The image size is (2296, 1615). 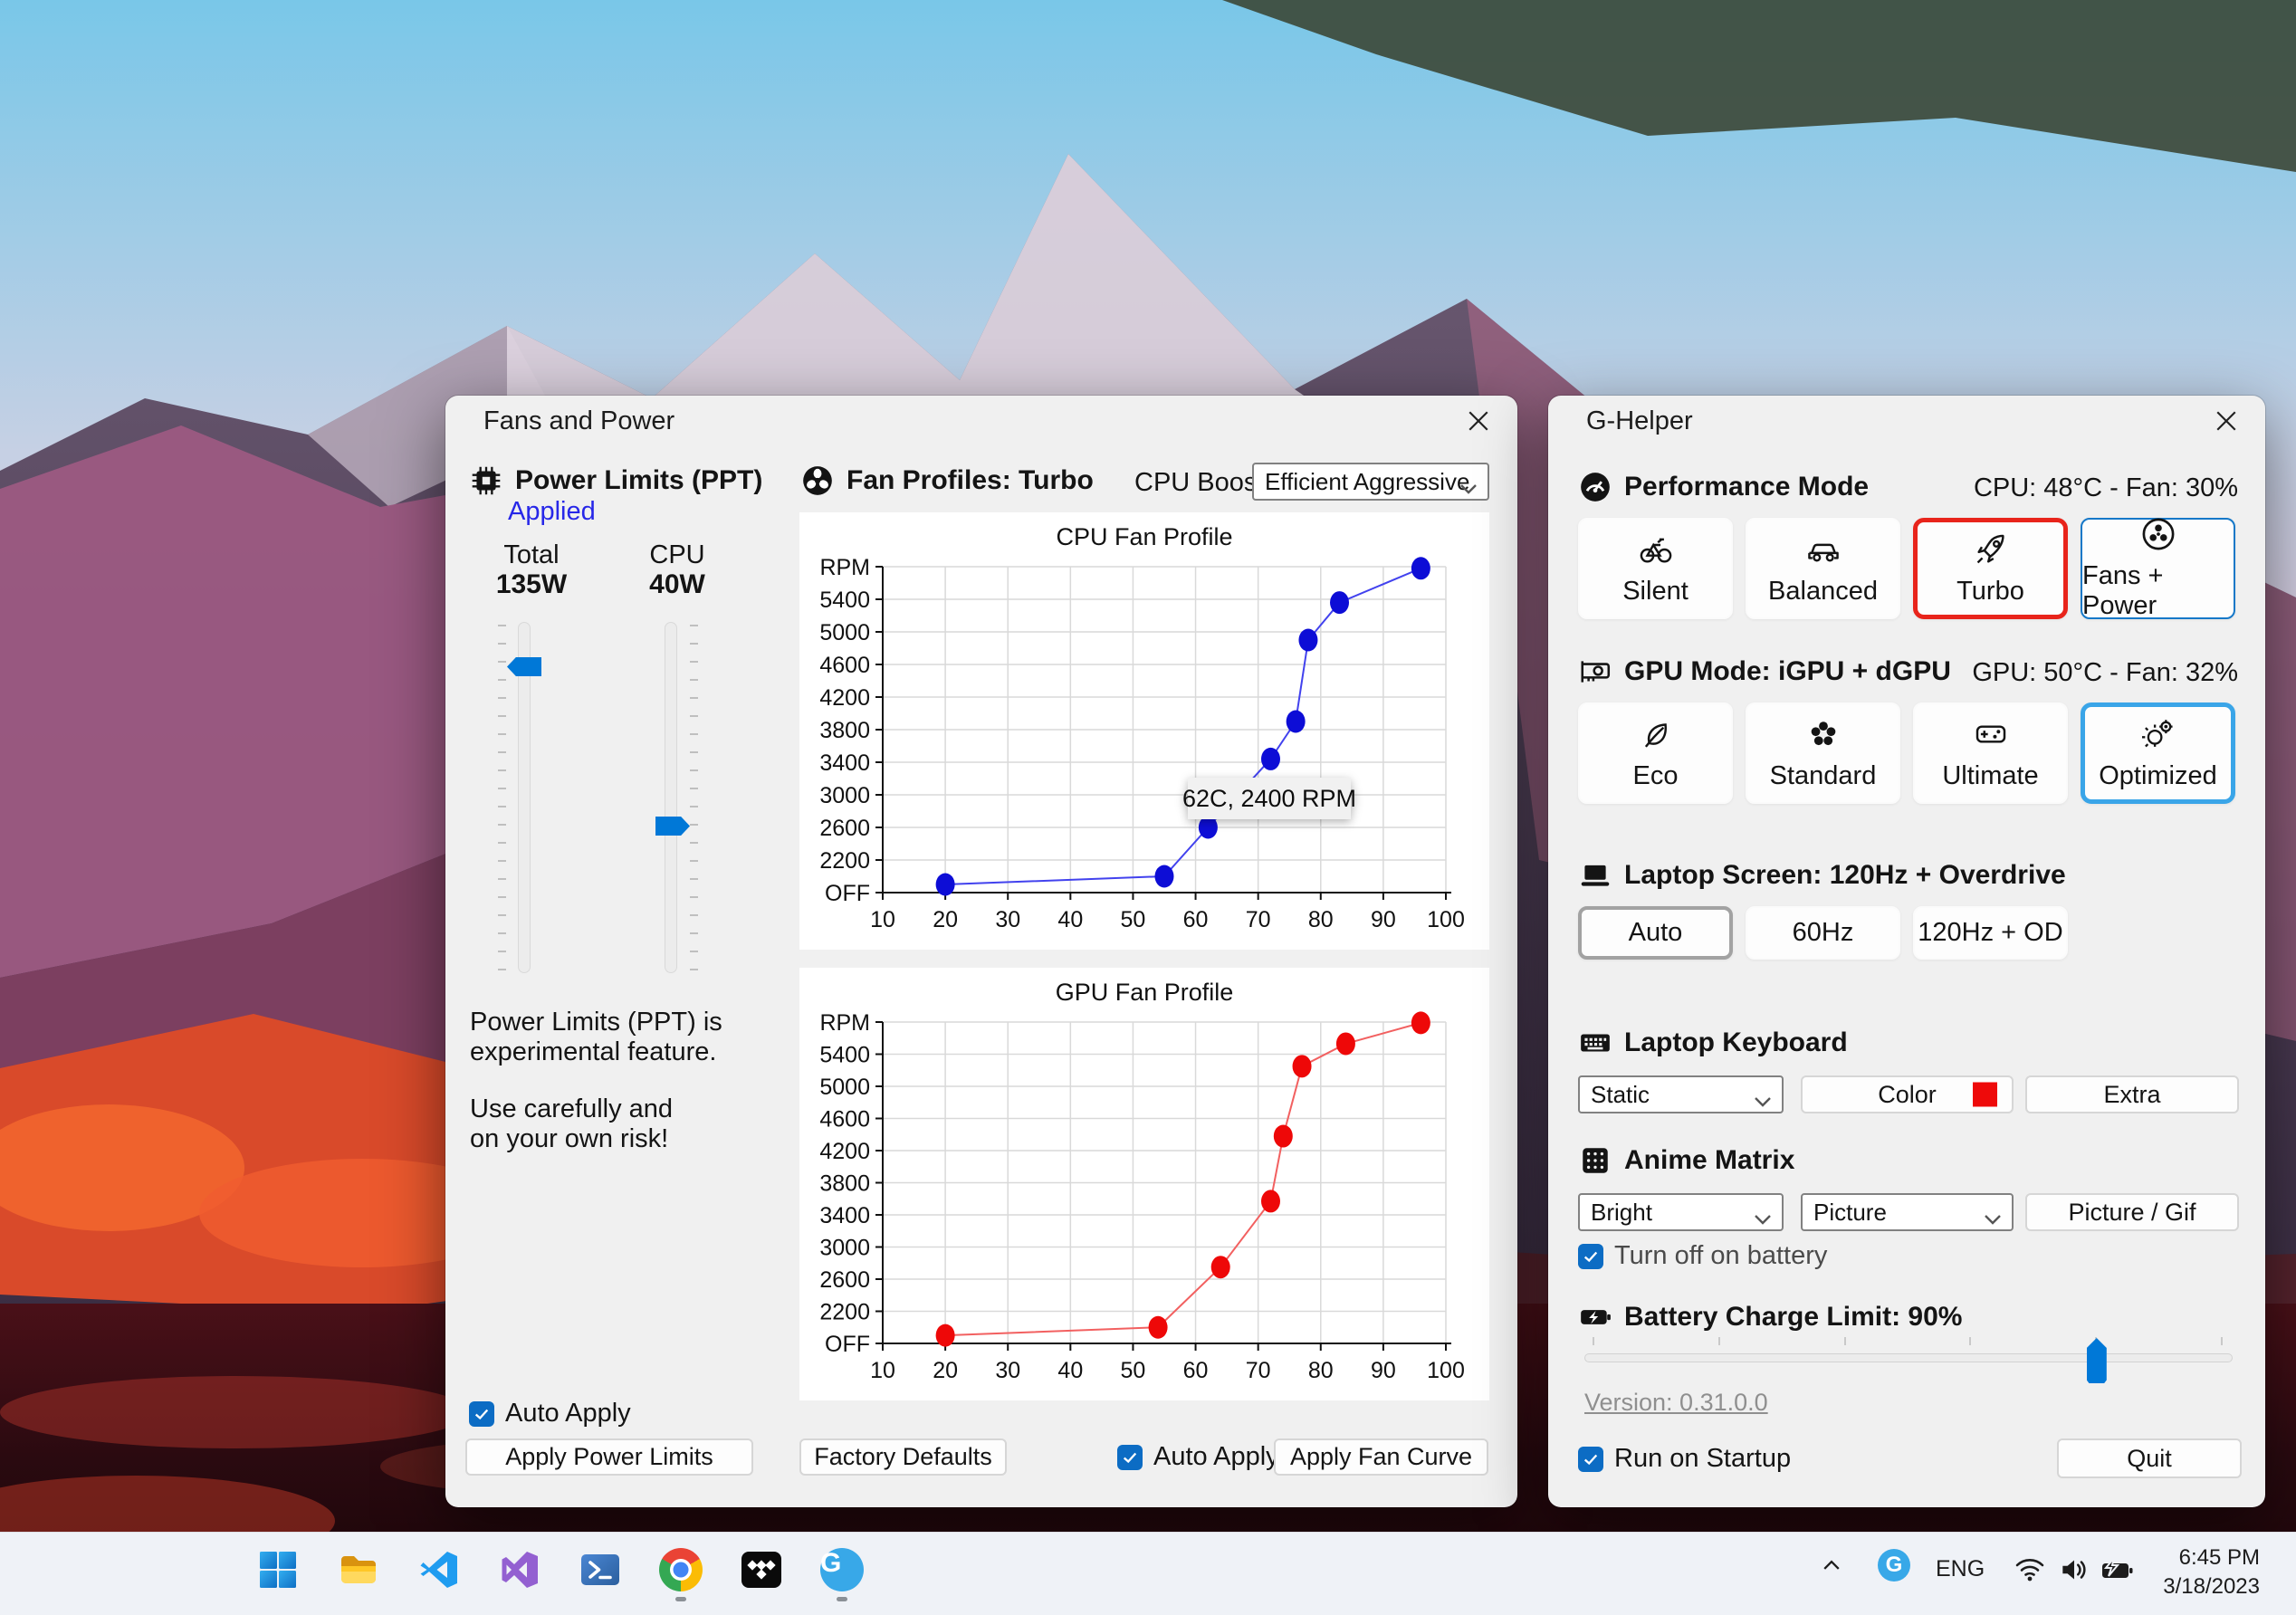 I want to click on file-explorer-taskbar-icon, so click(x=358, y=1569).